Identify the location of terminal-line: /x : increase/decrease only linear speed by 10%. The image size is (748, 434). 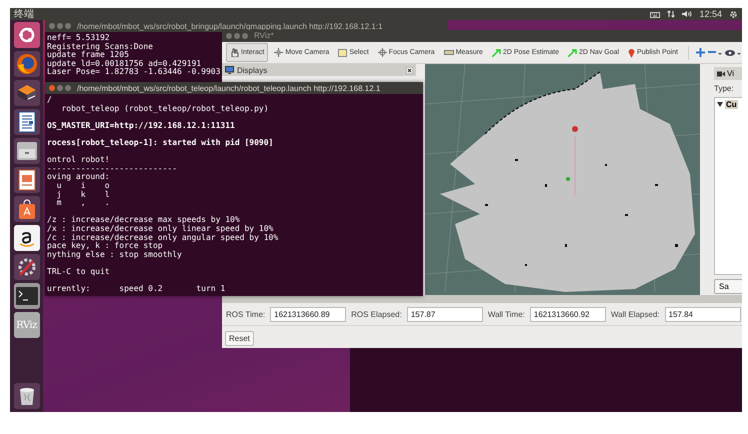
(160, 229).